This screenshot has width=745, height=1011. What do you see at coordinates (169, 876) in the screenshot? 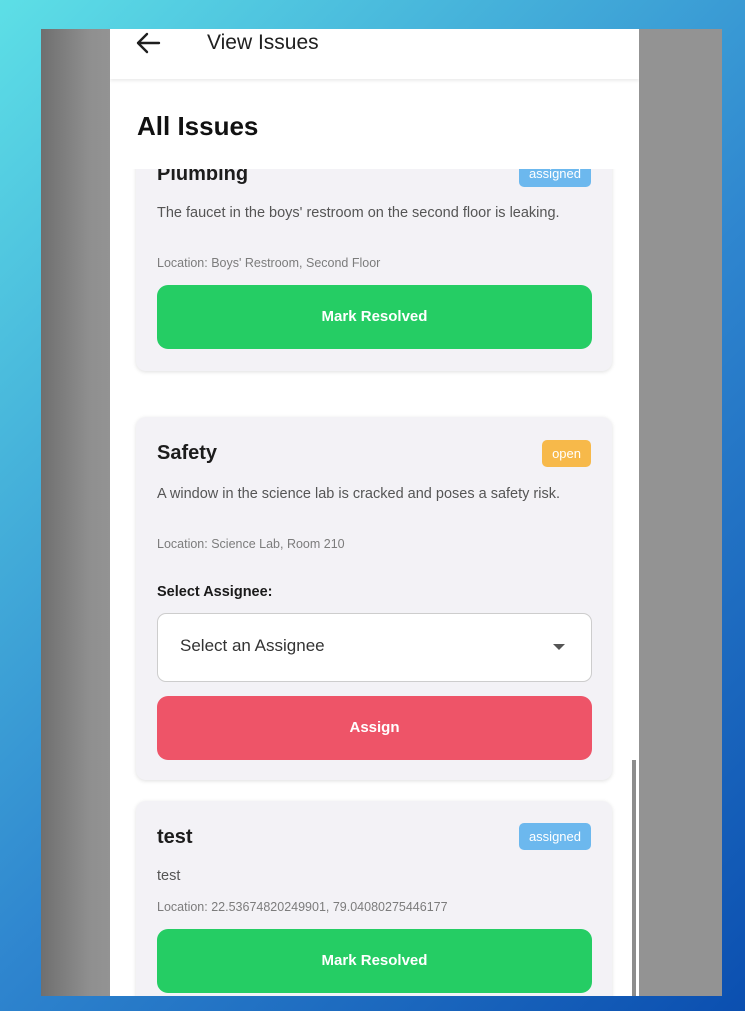
I see `issue-description: test` at bounding box center [169, 876].